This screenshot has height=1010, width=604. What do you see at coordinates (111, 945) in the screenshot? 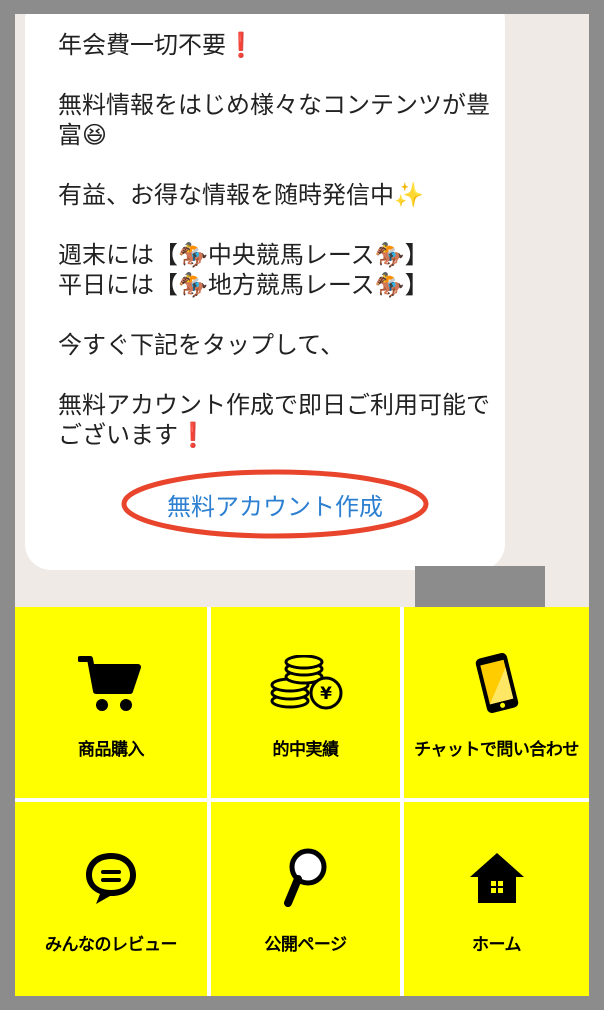
I see `menu-item-reviews-label: みんなのレビュー` at bounding box center [111, 945].